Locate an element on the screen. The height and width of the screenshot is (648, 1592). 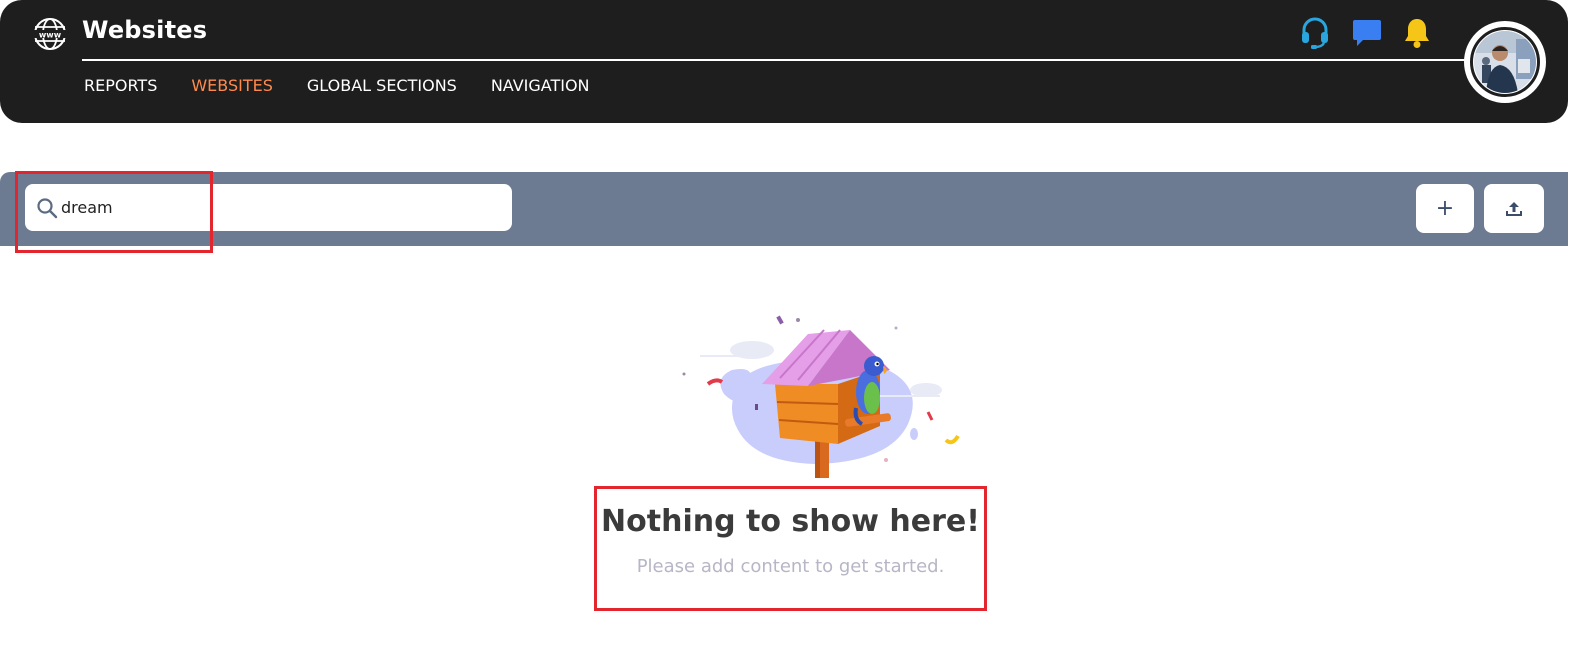
add-button: + is located at coordinates (1445, 208).